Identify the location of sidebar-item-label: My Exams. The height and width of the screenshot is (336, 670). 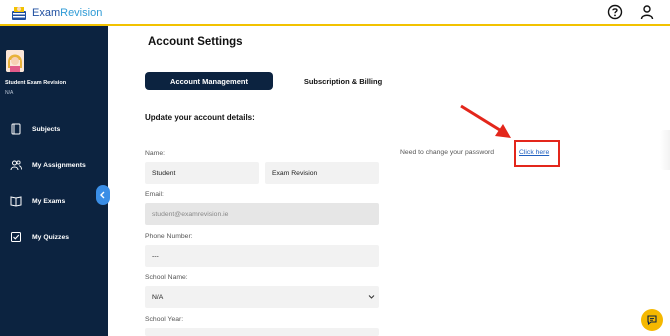
(49, 201).